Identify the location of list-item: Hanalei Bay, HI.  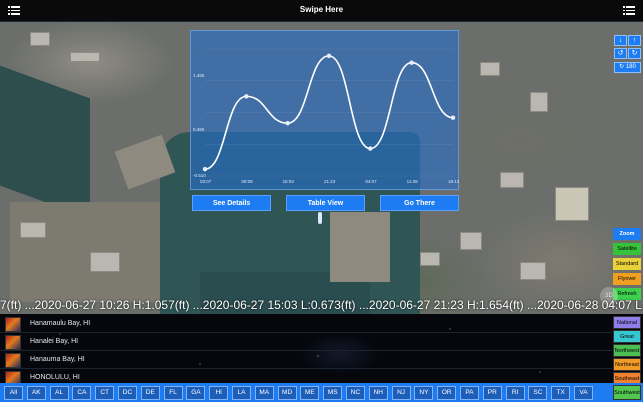
(306, 342).